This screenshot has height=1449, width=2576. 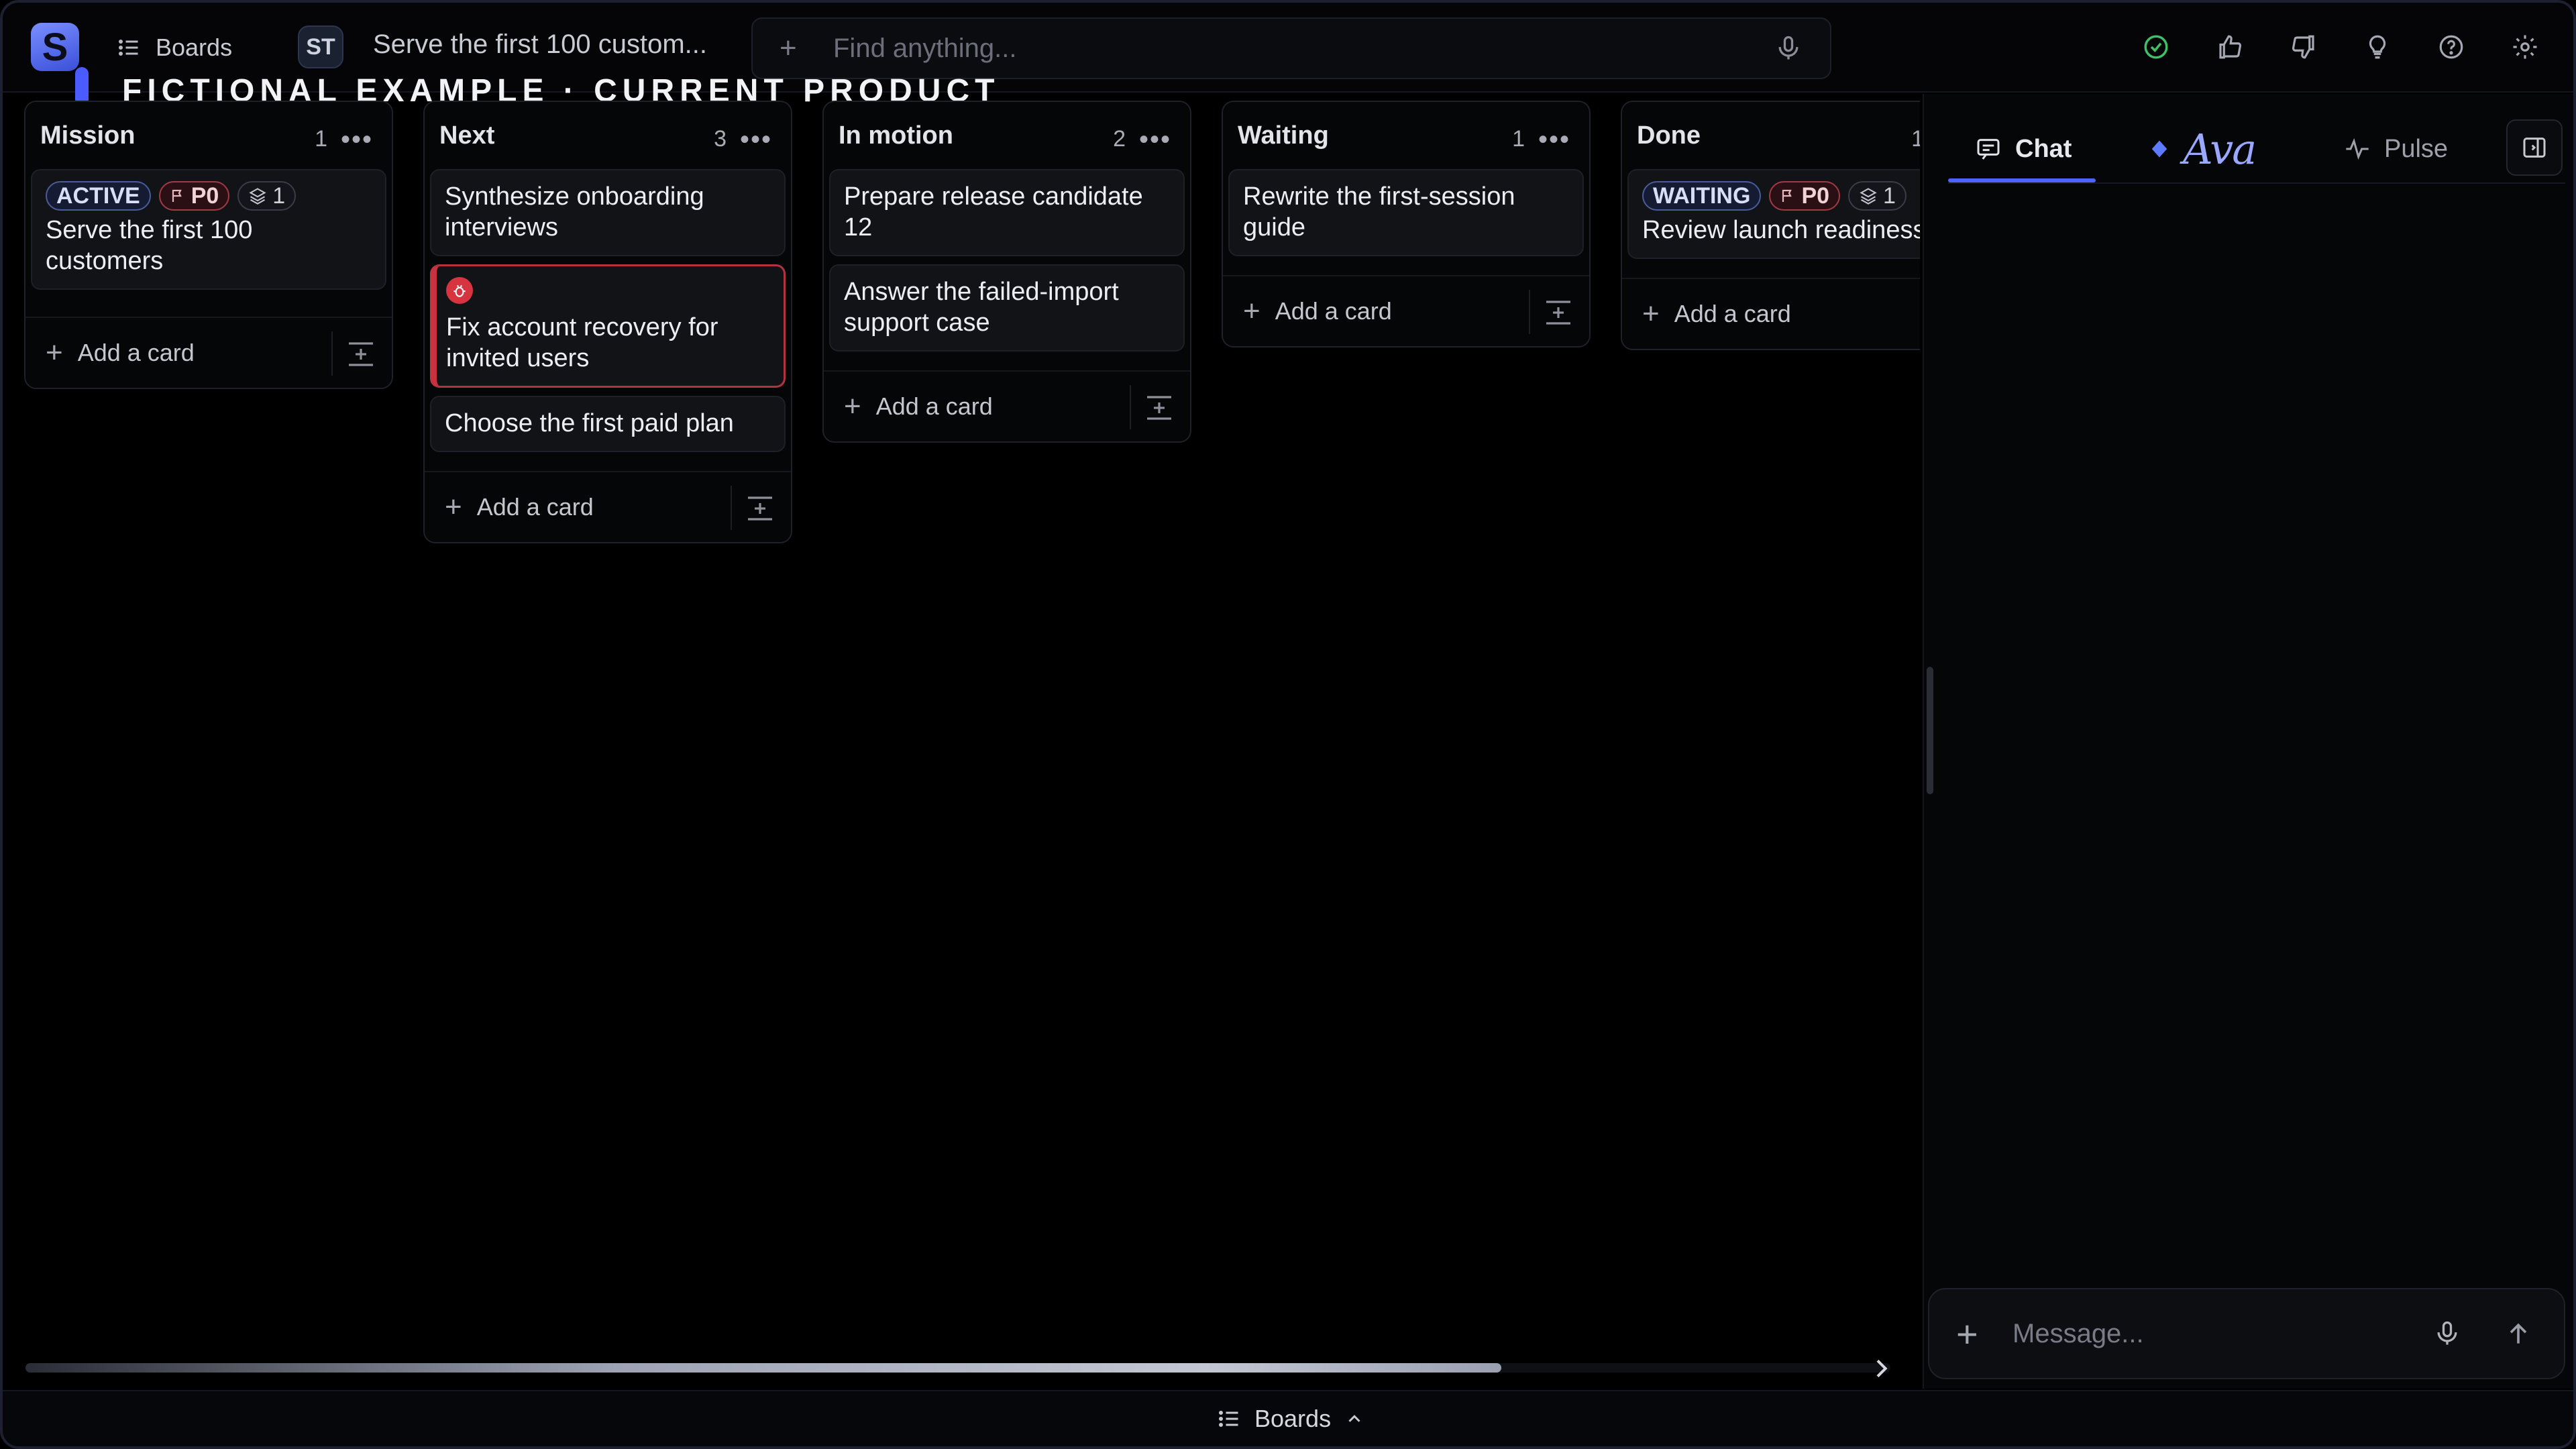 I want to click on chevron-up-icon, so click(x=1354, y=1418).